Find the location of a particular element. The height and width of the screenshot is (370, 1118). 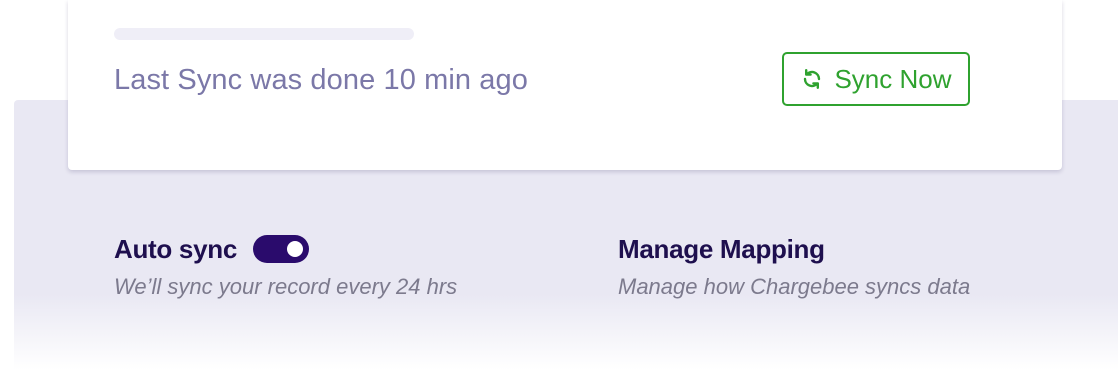

toggle-knob is located at coordinates (294, 249).